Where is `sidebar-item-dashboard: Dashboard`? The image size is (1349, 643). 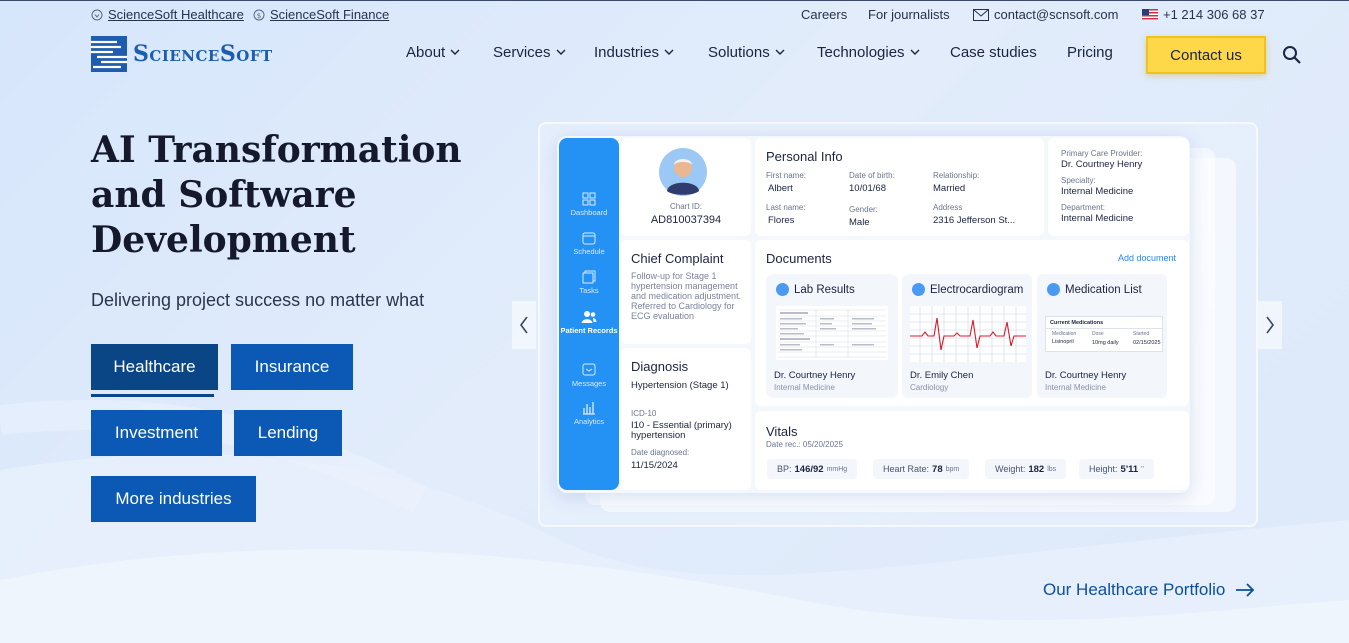
sidebar-item-dashboard: Dashboard is located at coordinates (589, 204).